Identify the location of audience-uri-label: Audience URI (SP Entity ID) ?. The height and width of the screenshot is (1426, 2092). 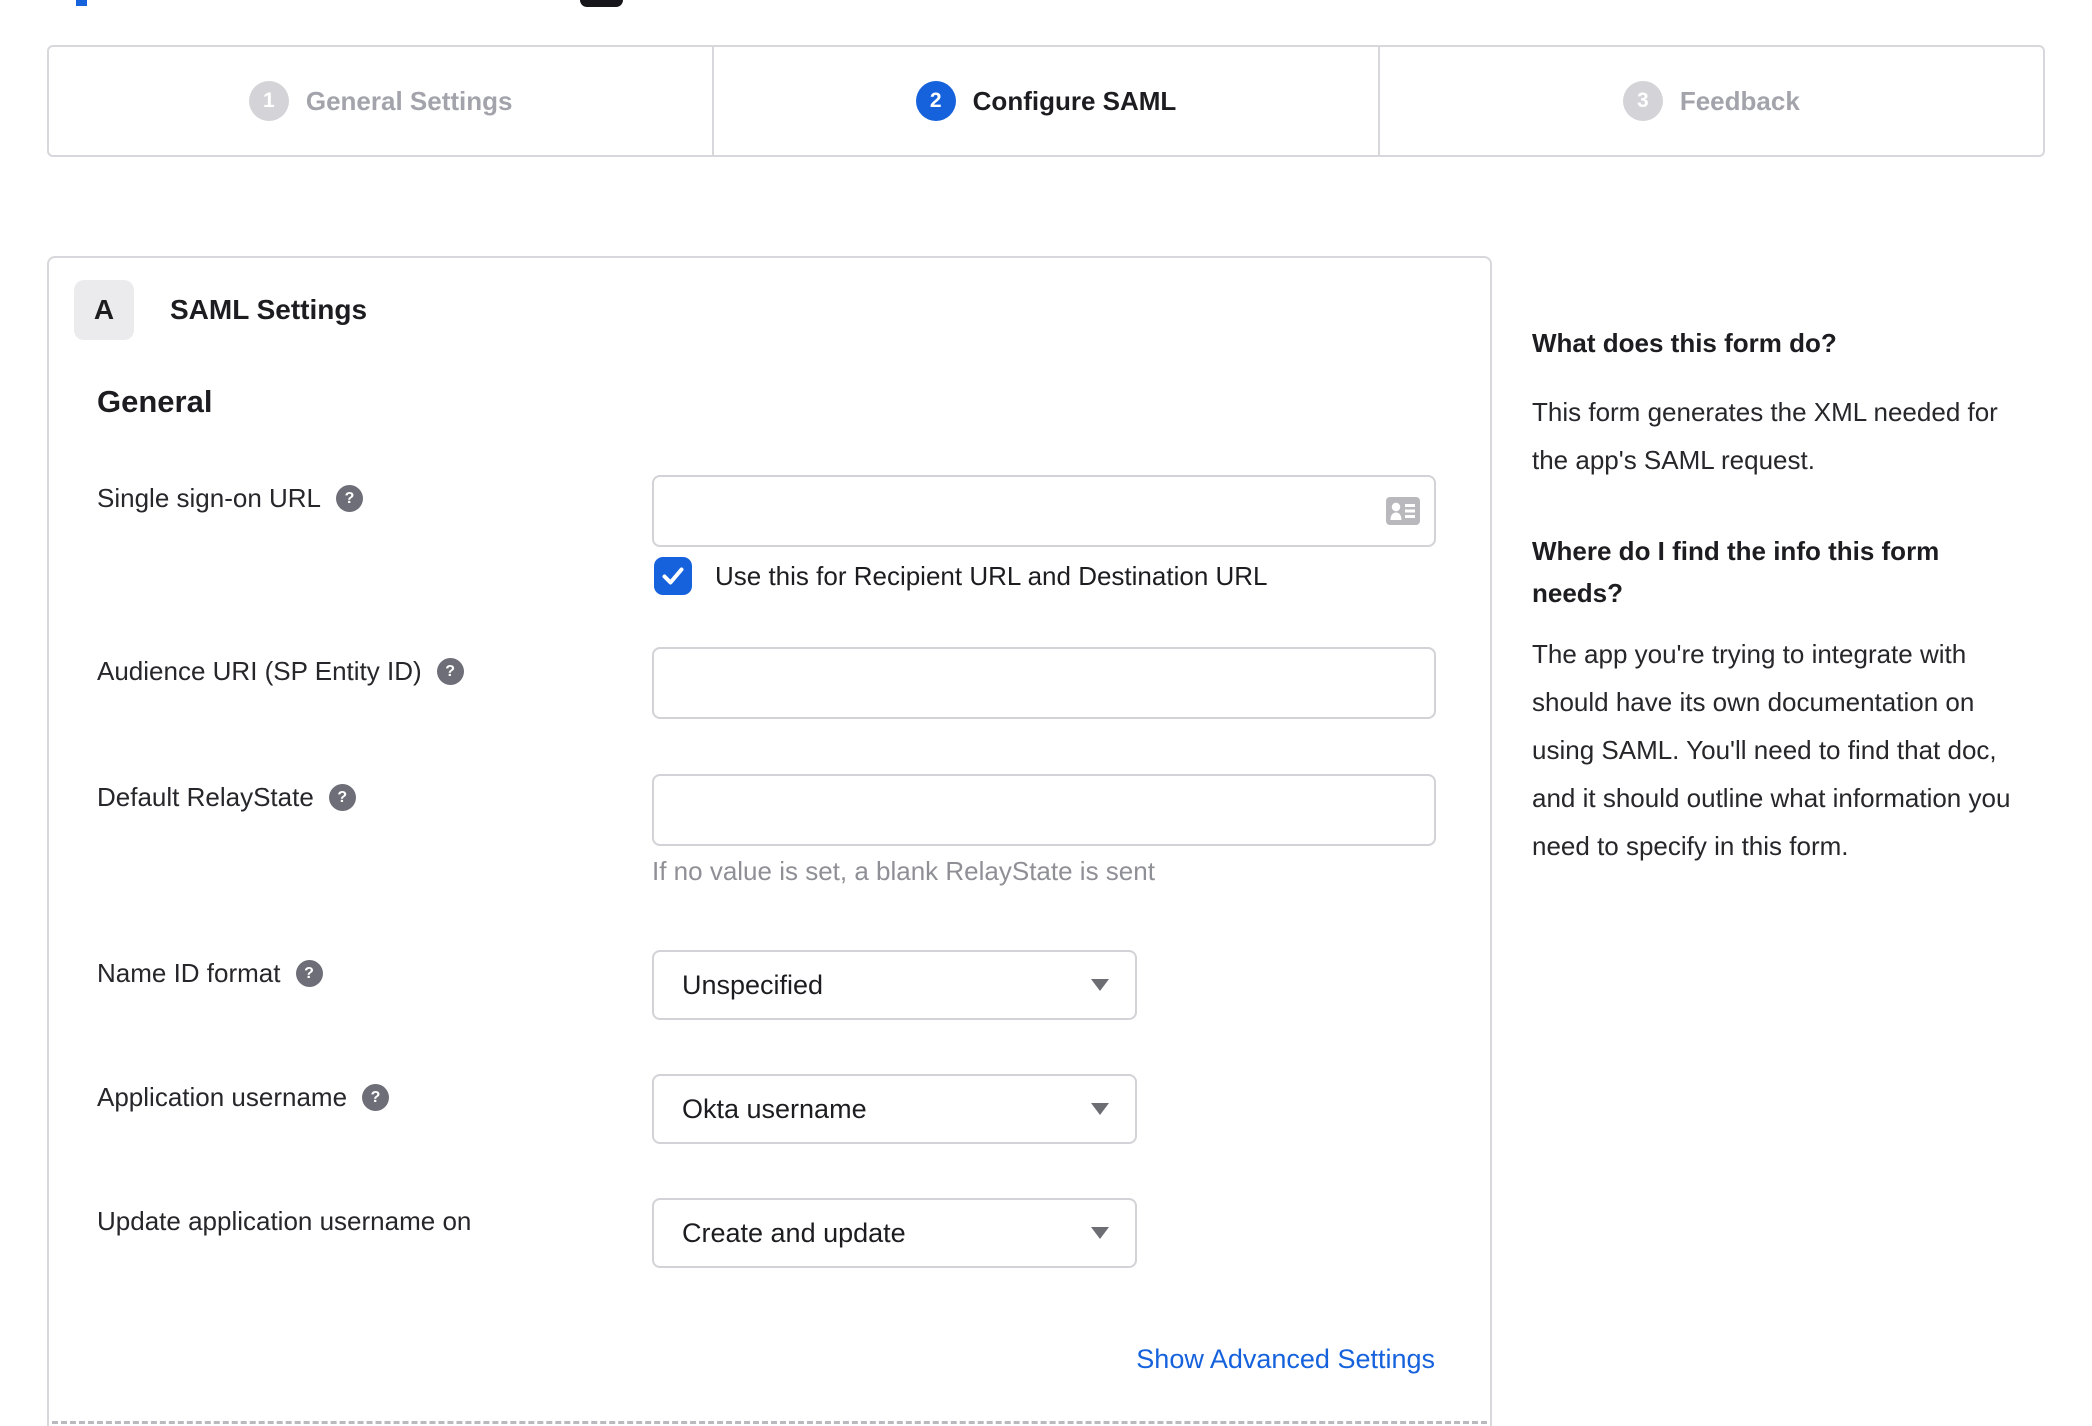
(280, 671).